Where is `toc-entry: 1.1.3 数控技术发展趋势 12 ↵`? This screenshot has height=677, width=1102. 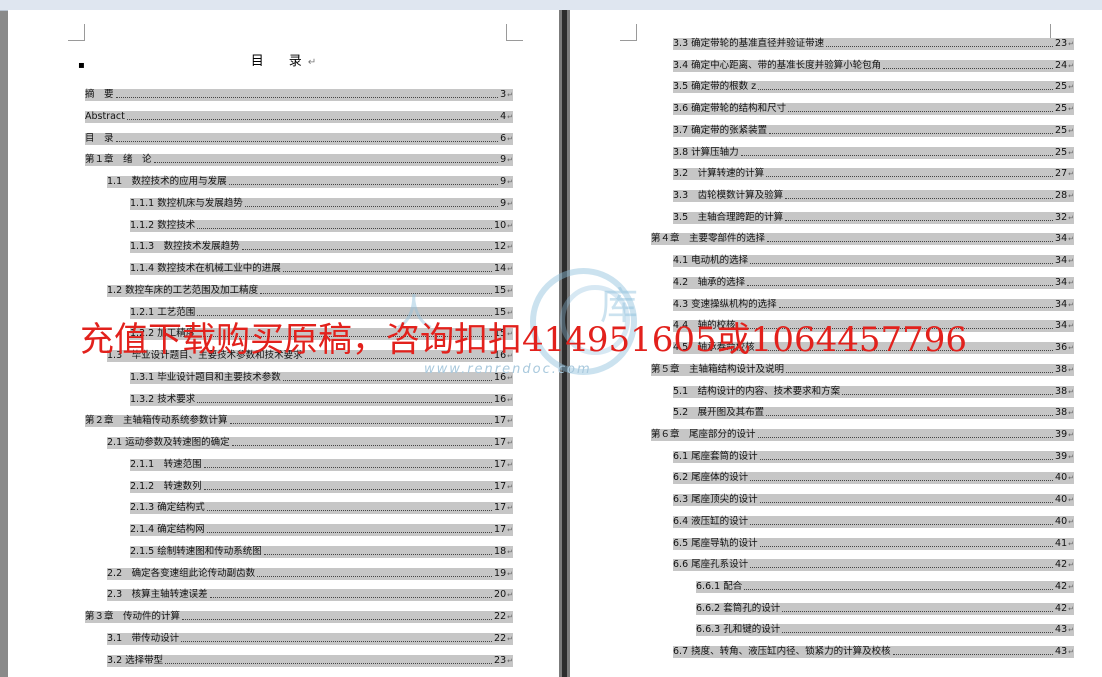
toc-entry: 1.1.3 数控技术发展趋势 12 ↵ is located at coordinates (321, 247).